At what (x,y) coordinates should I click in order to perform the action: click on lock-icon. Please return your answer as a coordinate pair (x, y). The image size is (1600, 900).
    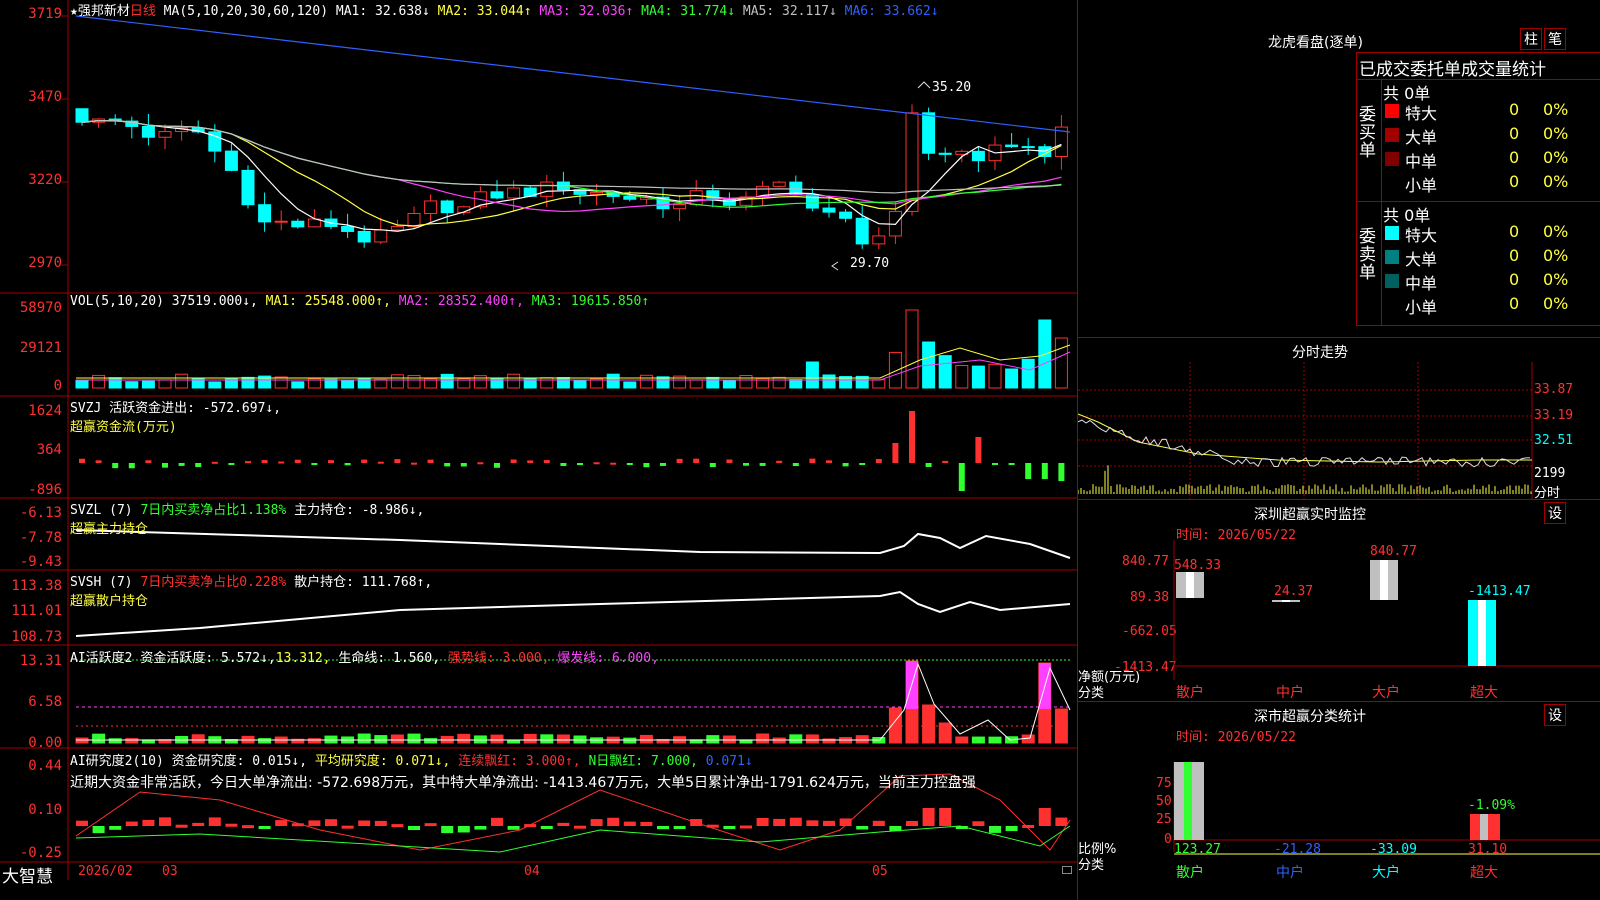
    Looking at the image, I should click on (1067, 870).